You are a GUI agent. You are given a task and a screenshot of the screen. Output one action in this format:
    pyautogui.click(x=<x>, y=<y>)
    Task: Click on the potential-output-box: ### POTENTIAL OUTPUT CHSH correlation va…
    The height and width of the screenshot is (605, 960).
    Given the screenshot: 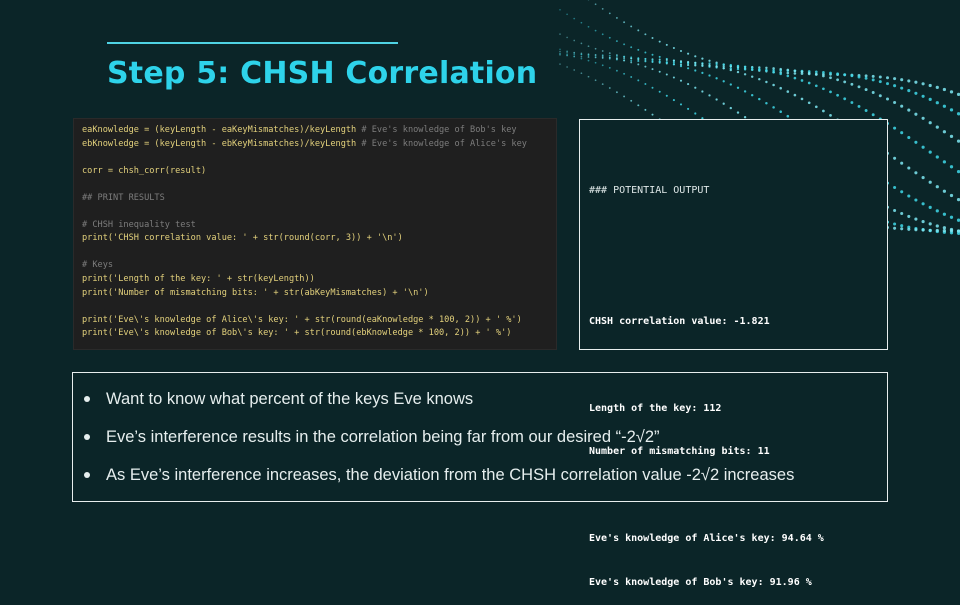 What is the action you would take?
    pyautogui.click(x=733, y=234)
    